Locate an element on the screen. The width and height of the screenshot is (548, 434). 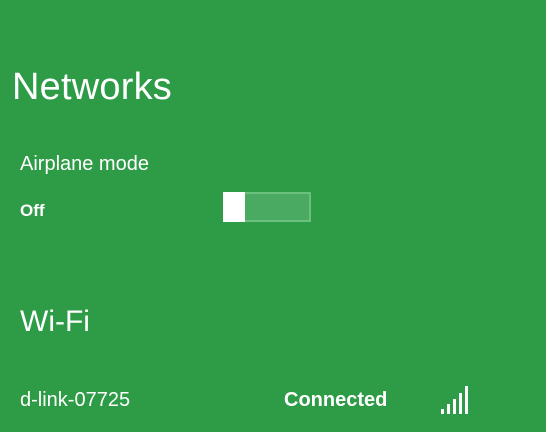
network-list-item: d-link-07725 Connected is located at coordinates (273, 400).